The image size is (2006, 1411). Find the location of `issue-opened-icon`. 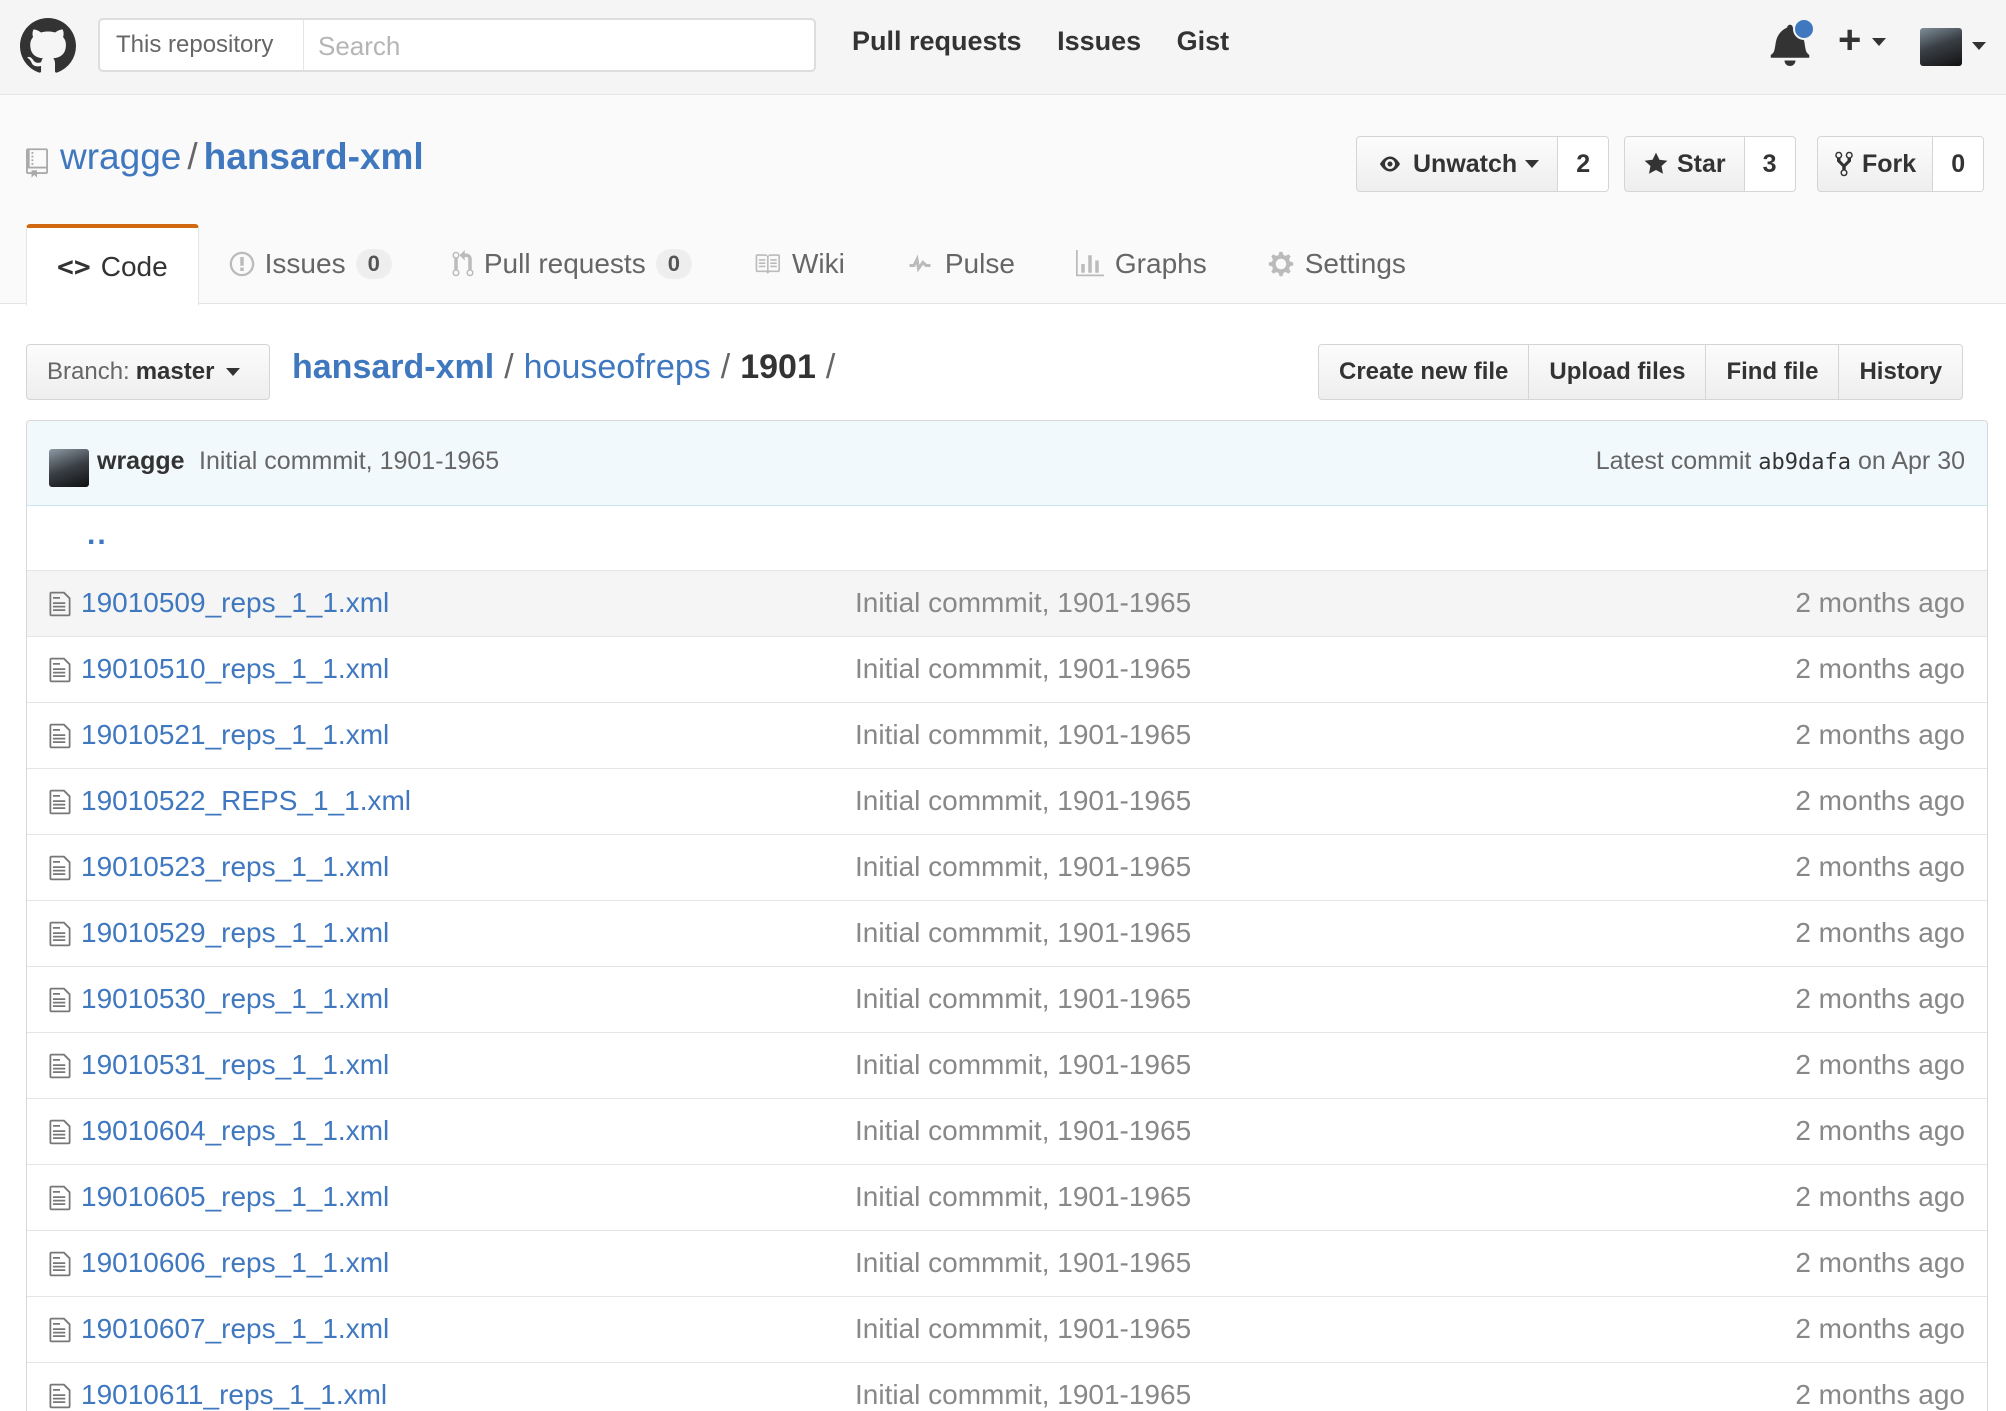

issue-opened-icon is located at coordinates (241, 264).